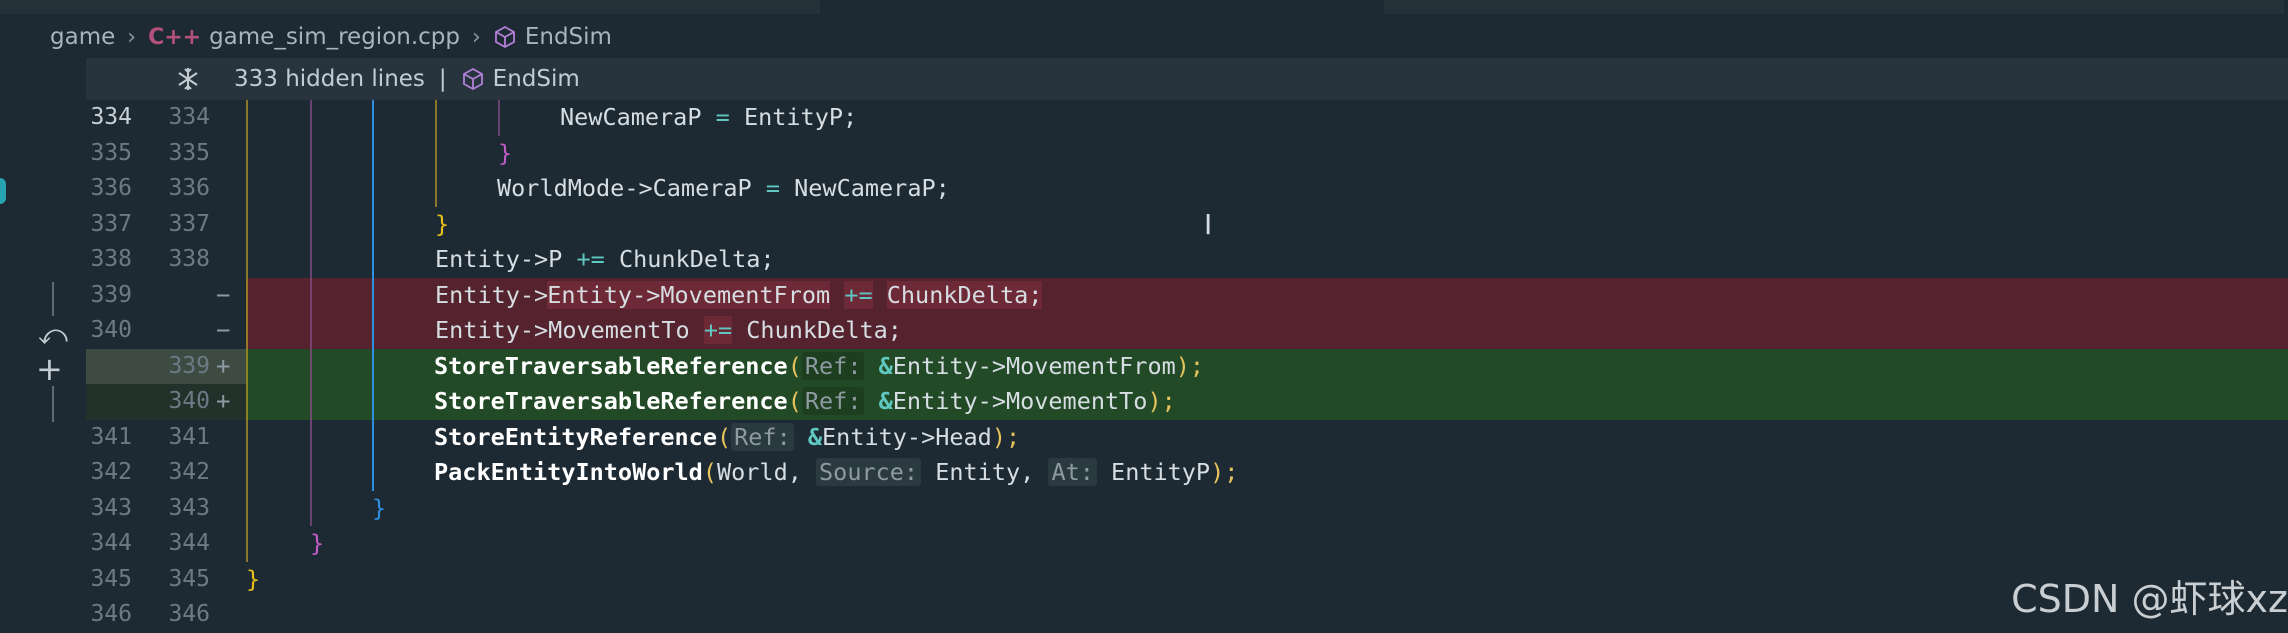  What do you see at coordinates (111, 152) in the screenshot?
I see `old-line-number: 335` at bounding box center [111, 152].